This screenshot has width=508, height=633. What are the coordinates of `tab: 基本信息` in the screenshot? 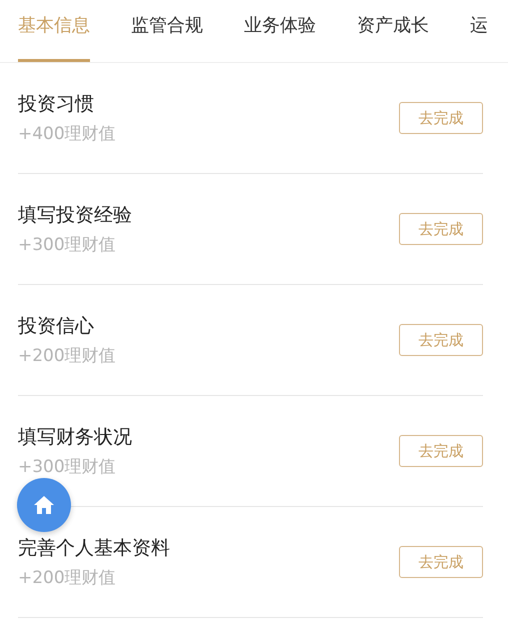 It's located at (54, 31).